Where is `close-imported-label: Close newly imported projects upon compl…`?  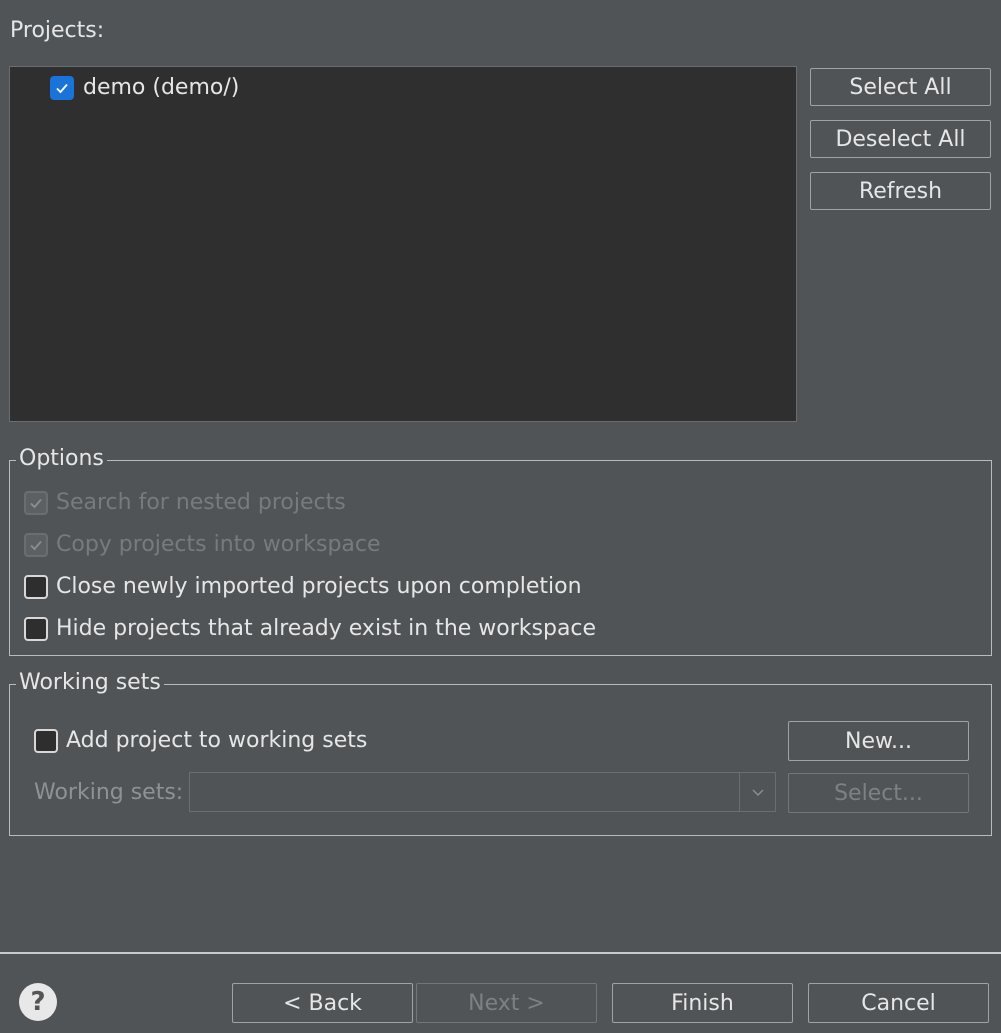 close-imported-label: Close newly imported projects upon compl… is located at coordinates (319, 586).